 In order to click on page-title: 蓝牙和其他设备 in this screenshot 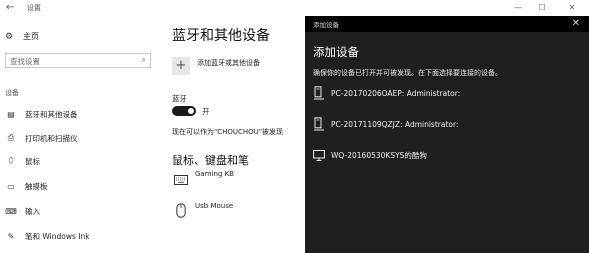, I will do `click(221, 36)`.